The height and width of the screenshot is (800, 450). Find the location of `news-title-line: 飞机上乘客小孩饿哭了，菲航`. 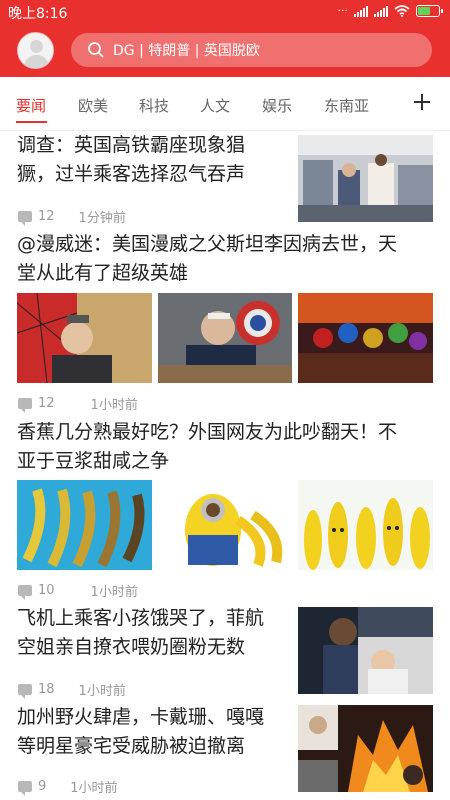

news-title-line: 飞机上乘客小孩饿哭了，菲航 is located at coordinates (141, 618).